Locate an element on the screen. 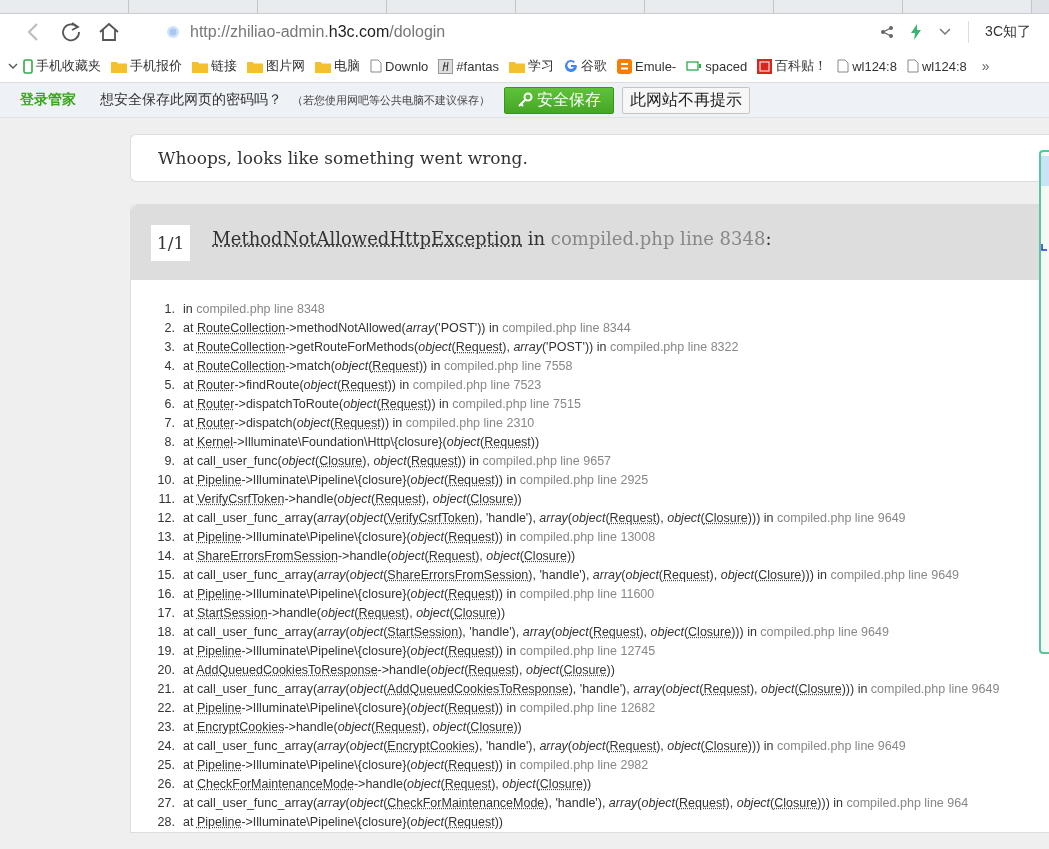  prompt-text: 想安全保存此网页的密码吗？ is located at coordinates (191, 100).